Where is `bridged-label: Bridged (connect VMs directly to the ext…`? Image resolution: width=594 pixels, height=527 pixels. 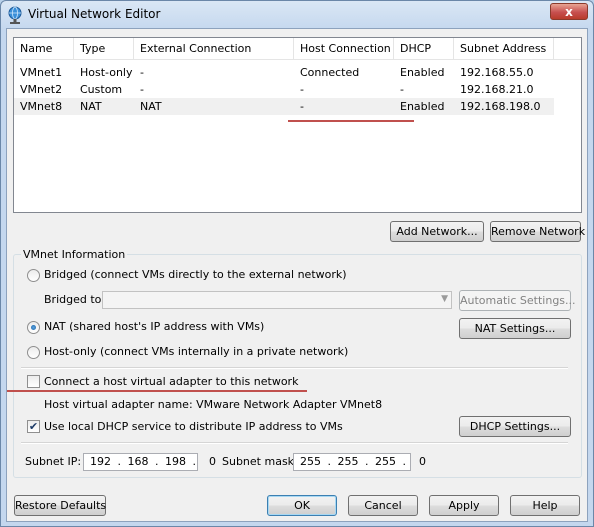
bridged-label: Bridged (connect VMs directly to the ext… is located at coordinates (195, 275).